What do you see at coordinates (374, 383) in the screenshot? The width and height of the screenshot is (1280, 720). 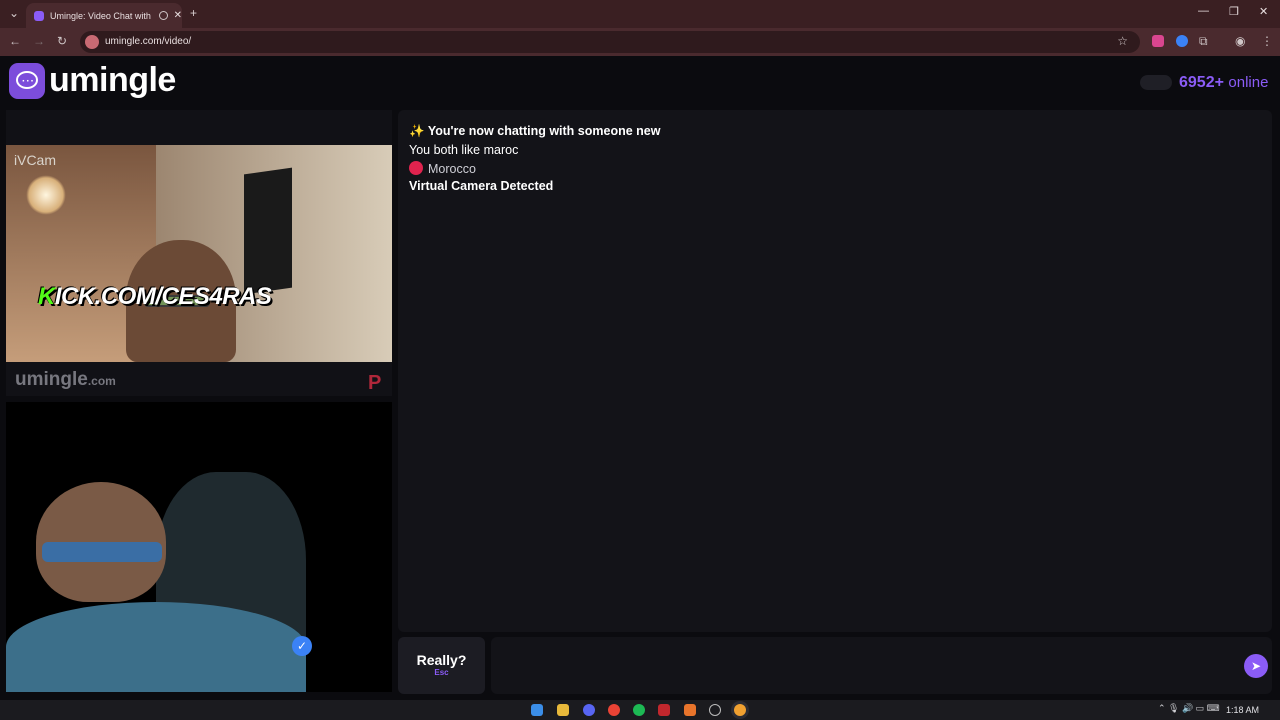 I see `report-flag-icon: P` at bounding box center [374, 383].